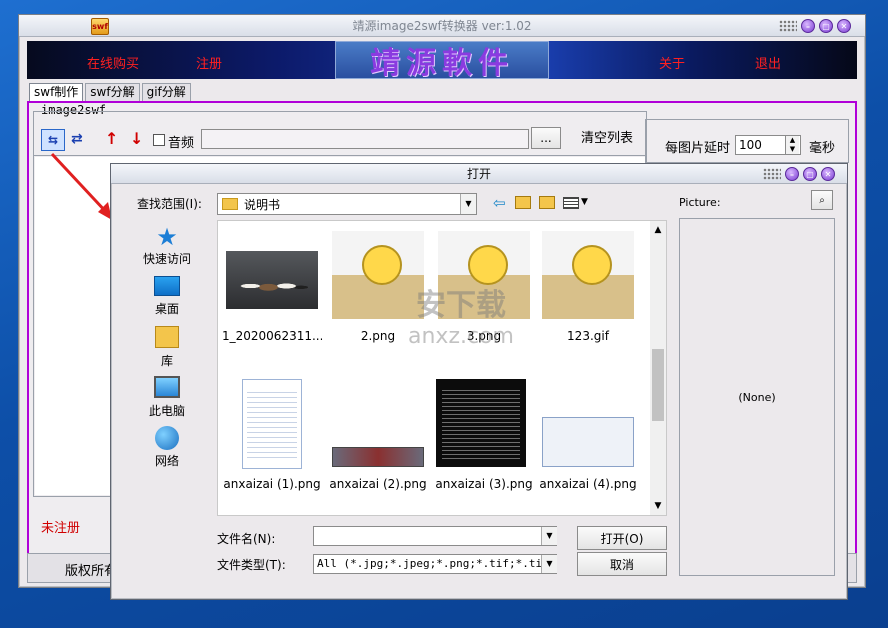  I want to click on file-name: anxaizai (3).png, so click(484, 484).